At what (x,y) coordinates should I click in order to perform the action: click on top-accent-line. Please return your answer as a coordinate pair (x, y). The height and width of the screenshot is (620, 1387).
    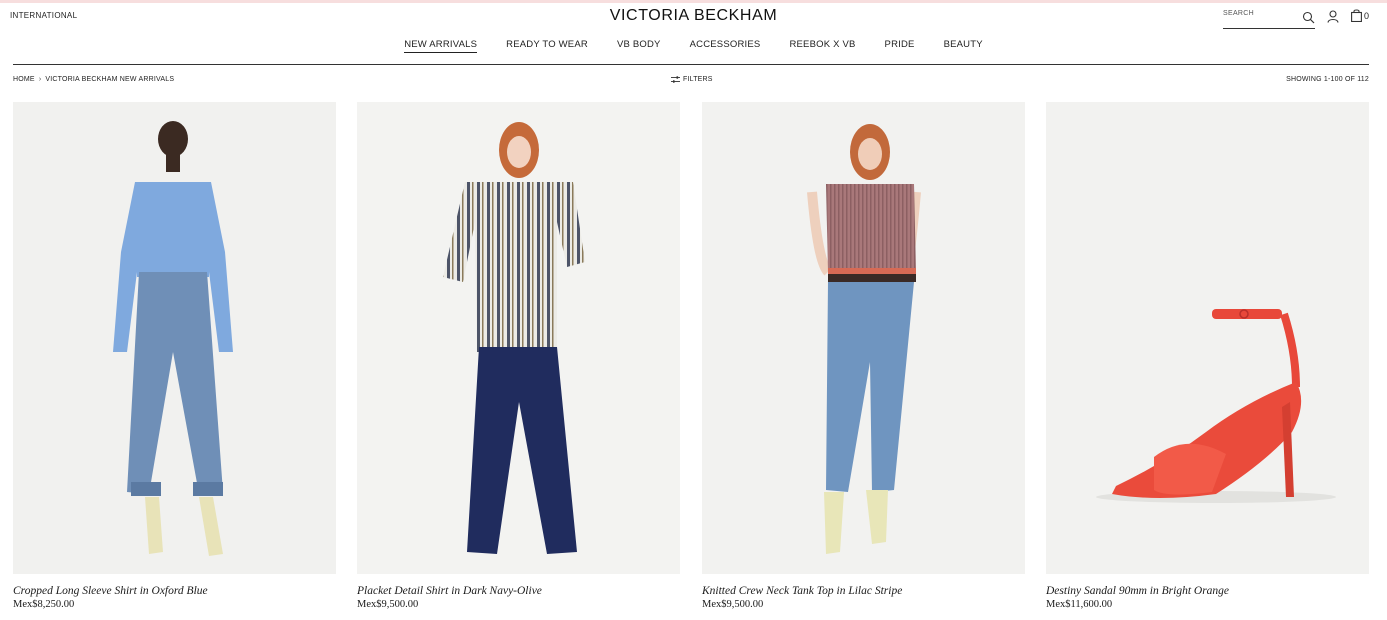
    Looking at the image, I should click on (693, 1).